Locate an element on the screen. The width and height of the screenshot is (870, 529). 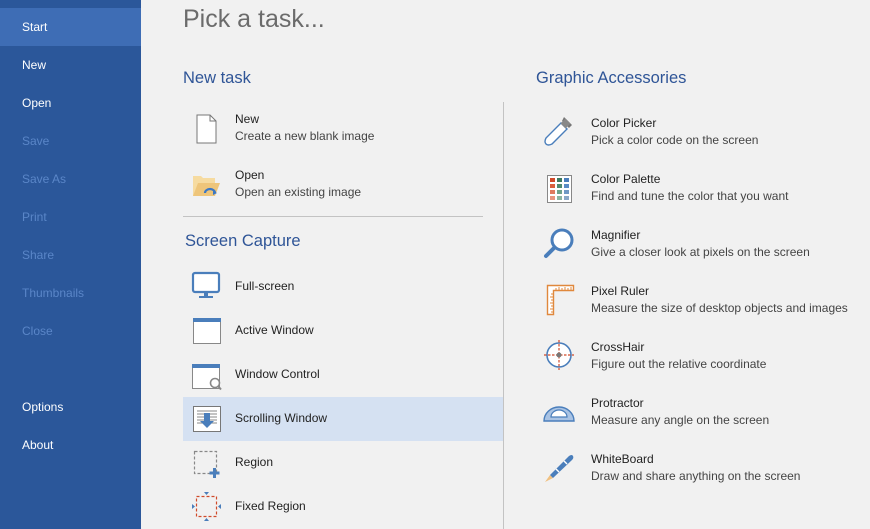
graphic-accessories-heading: Graphic Accessories is located at coordinates (611, 78).